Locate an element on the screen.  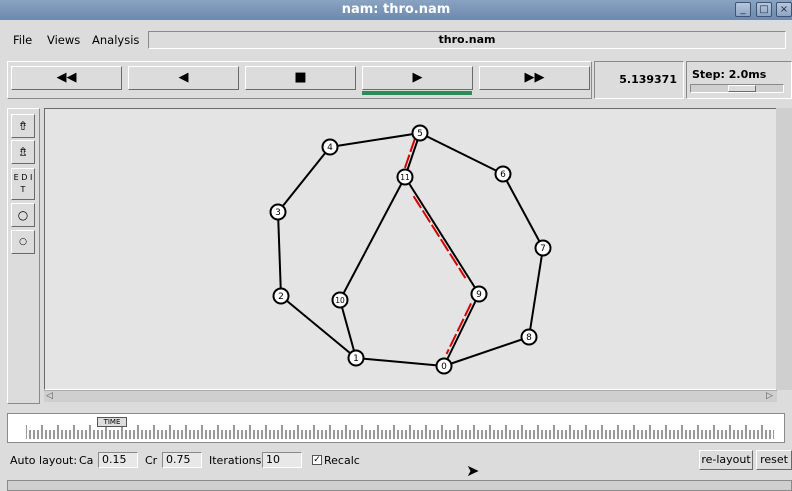
node-label: 9 is located at coordinates (479, 295).